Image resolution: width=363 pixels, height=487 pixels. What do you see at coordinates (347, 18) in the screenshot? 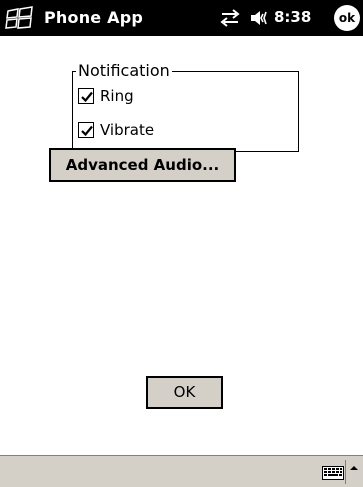
I see `ok-button: ok` at bounding box center [347, 18].